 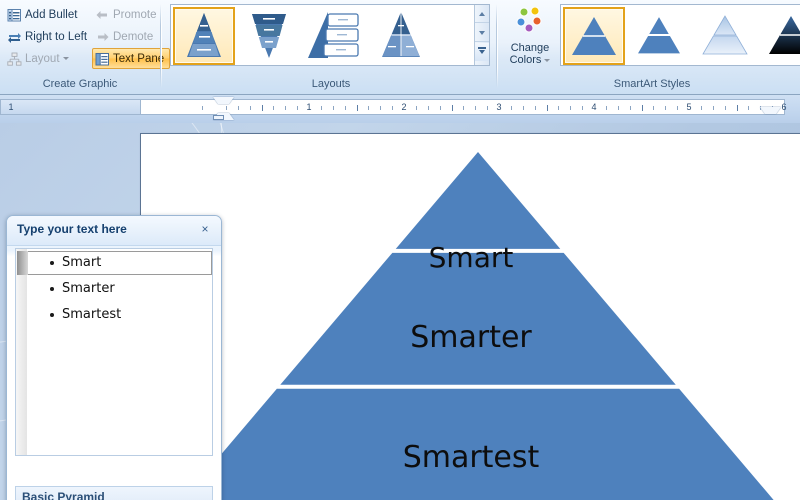 I want to click on right-to-left-label: Right to Left, so click(x=56, y=37).